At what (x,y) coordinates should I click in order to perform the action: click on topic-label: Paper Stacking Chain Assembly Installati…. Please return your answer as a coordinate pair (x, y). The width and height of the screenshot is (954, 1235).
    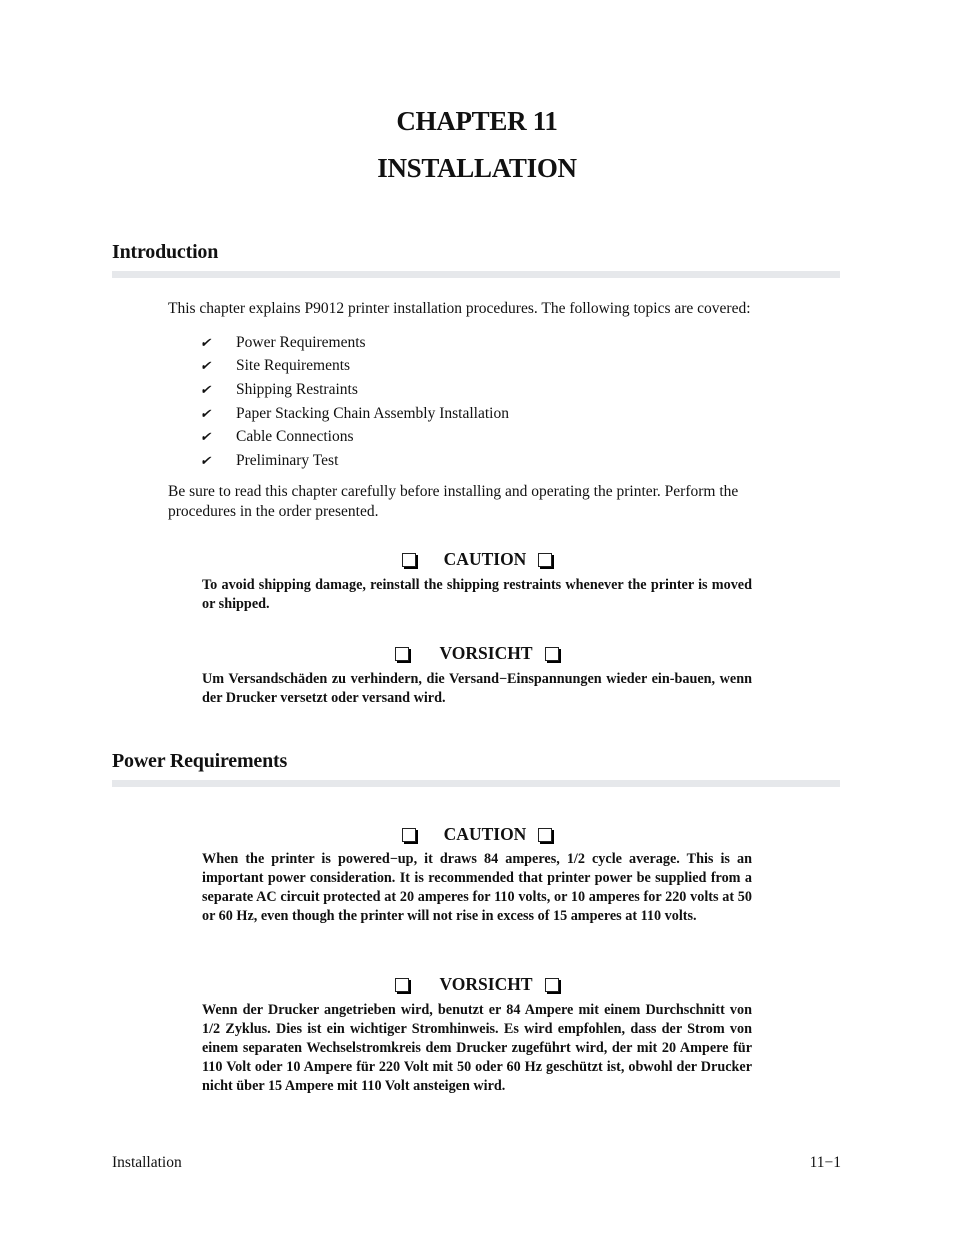
    Looking at the image, I should click on (372, 413).